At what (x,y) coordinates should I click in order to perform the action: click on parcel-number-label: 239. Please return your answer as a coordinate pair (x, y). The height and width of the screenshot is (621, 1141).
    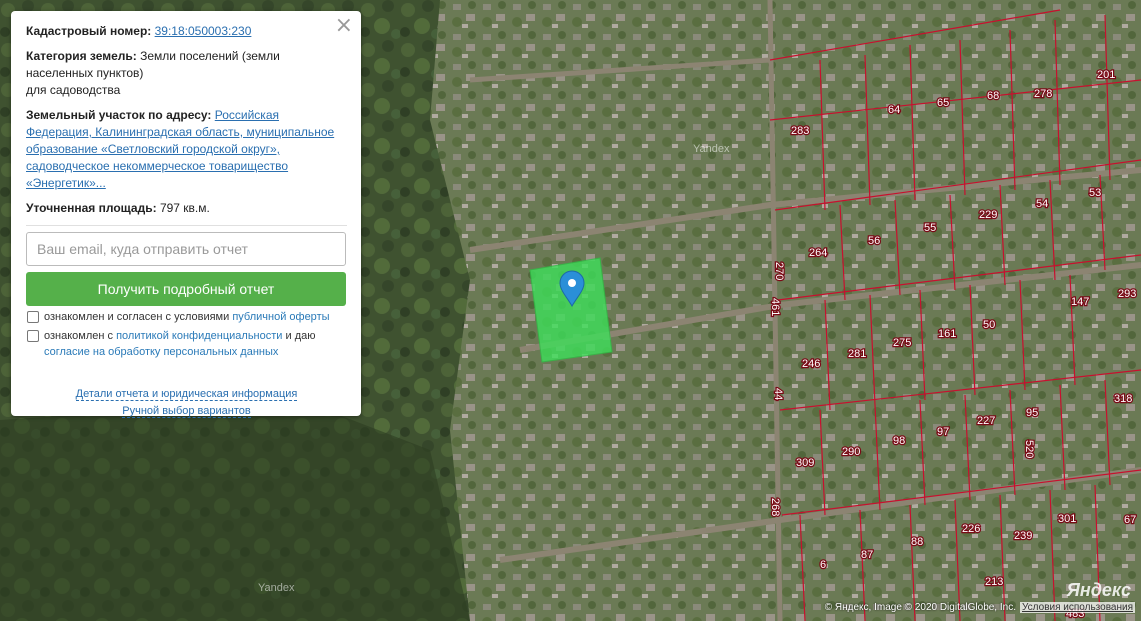
    Looking at the image, I should click on (1023, 536).